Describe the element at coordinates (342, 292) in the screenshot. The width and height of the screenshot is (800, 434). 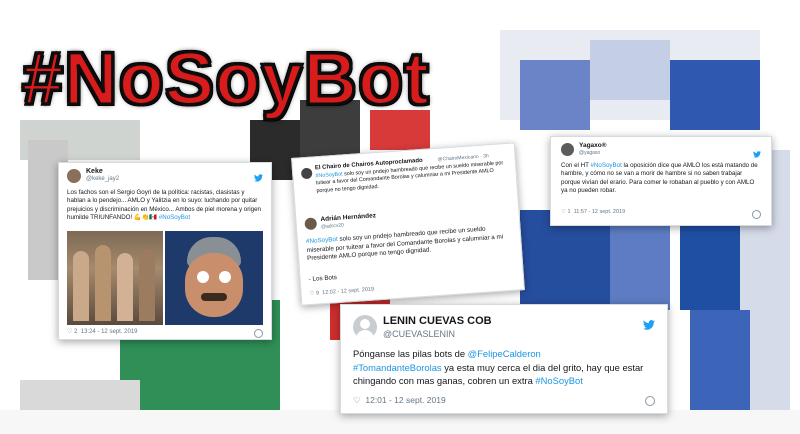
I see `tweet-footer: ♡ 9 12:02 - 12 sept. 2019` at that location.